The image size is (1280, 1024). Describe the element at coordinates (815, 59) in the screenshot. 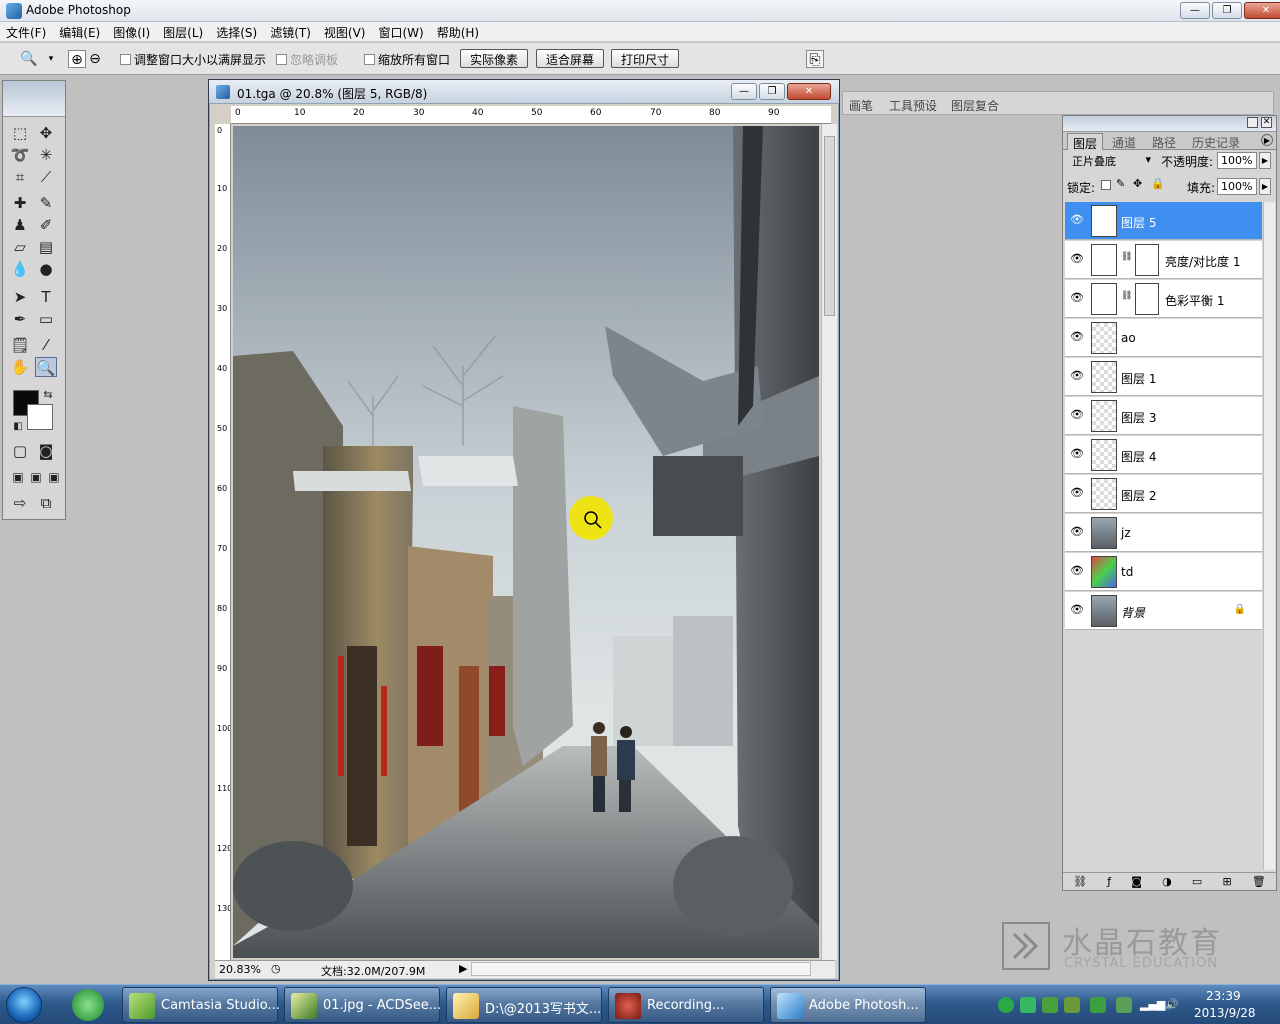

I see `file-browser-icon: ⎘` at that location.